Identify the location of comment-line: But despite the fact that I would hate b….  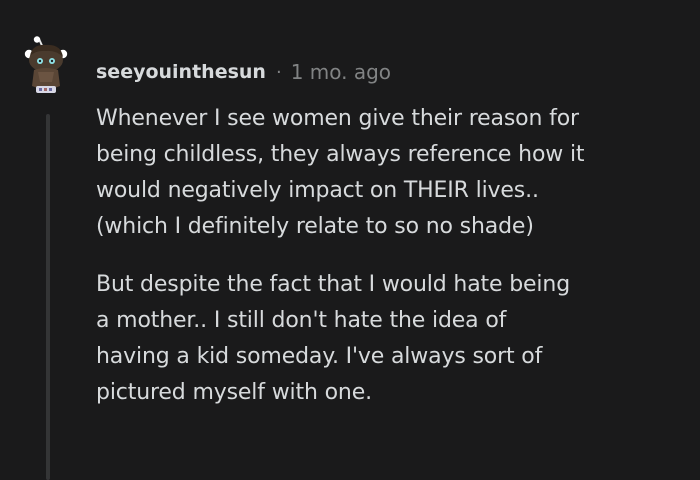
(333, 284).